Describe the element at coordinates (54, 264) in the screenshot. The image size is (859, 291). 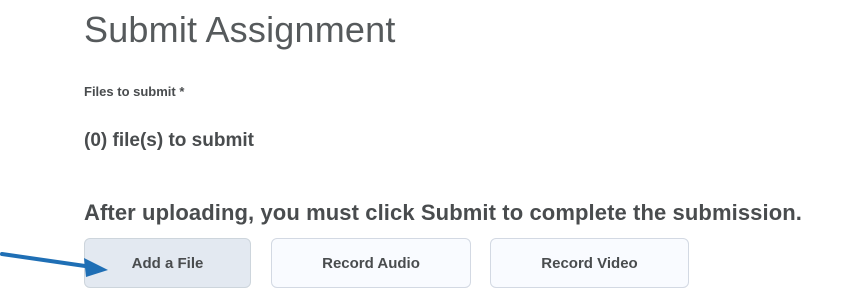
I see `arrow-right-icon` at that location.